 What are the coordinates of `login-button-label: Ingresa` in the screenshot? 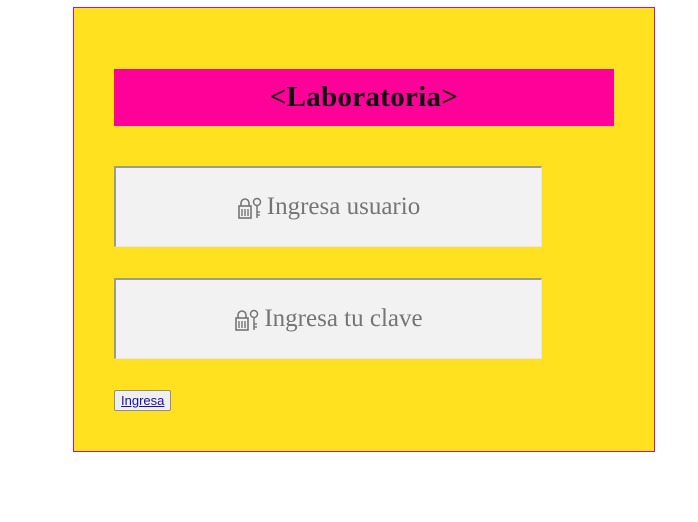 It's located at (143, 400).